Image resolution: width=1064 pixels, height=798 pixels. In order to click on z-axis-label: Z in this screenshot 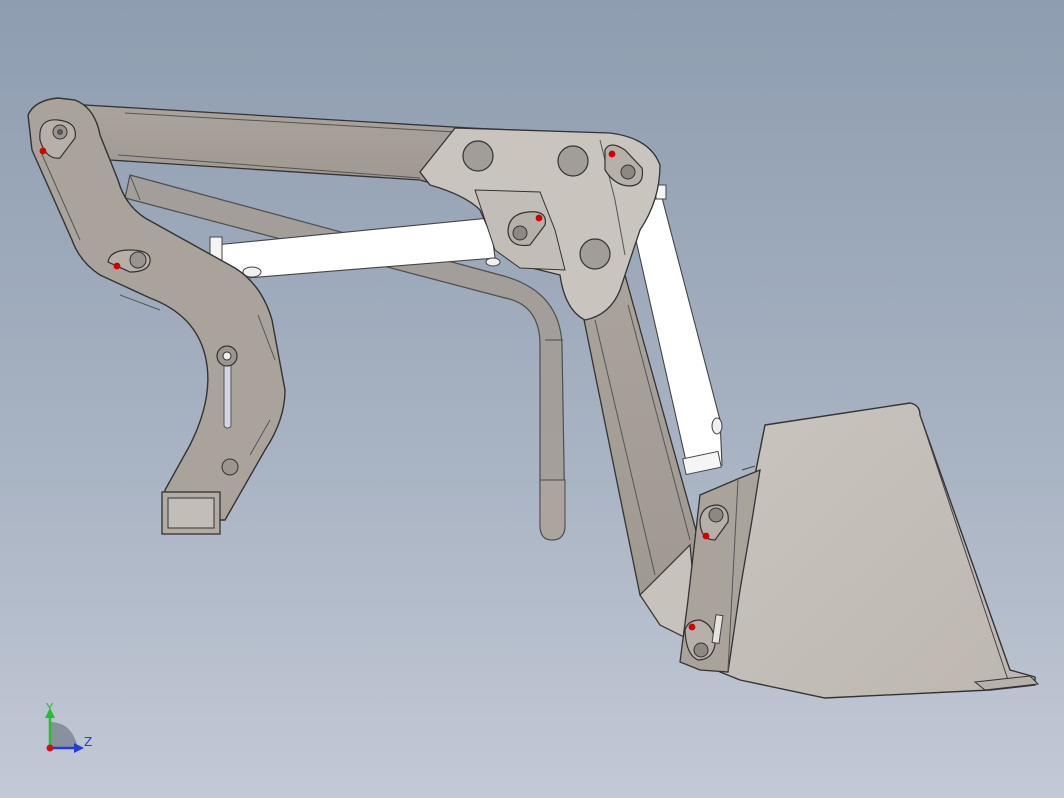, I will do `click(88, 742)`.